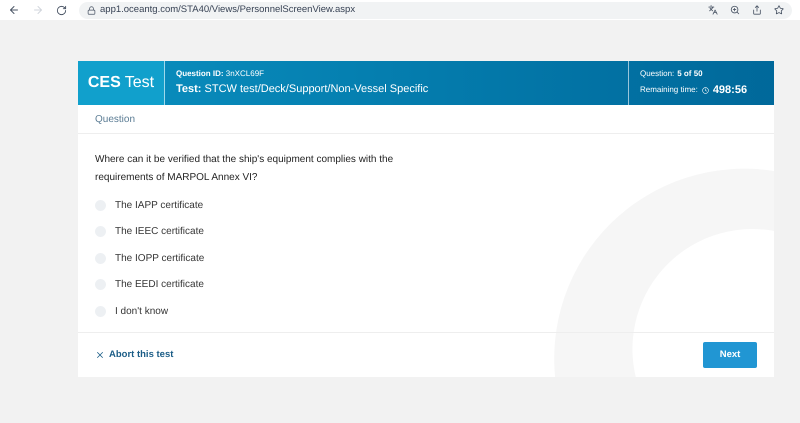 The width and height of the screenshot is (800, 423). I want to click on question-id: Question ID: 3nXCL69F, so click(221, 74).